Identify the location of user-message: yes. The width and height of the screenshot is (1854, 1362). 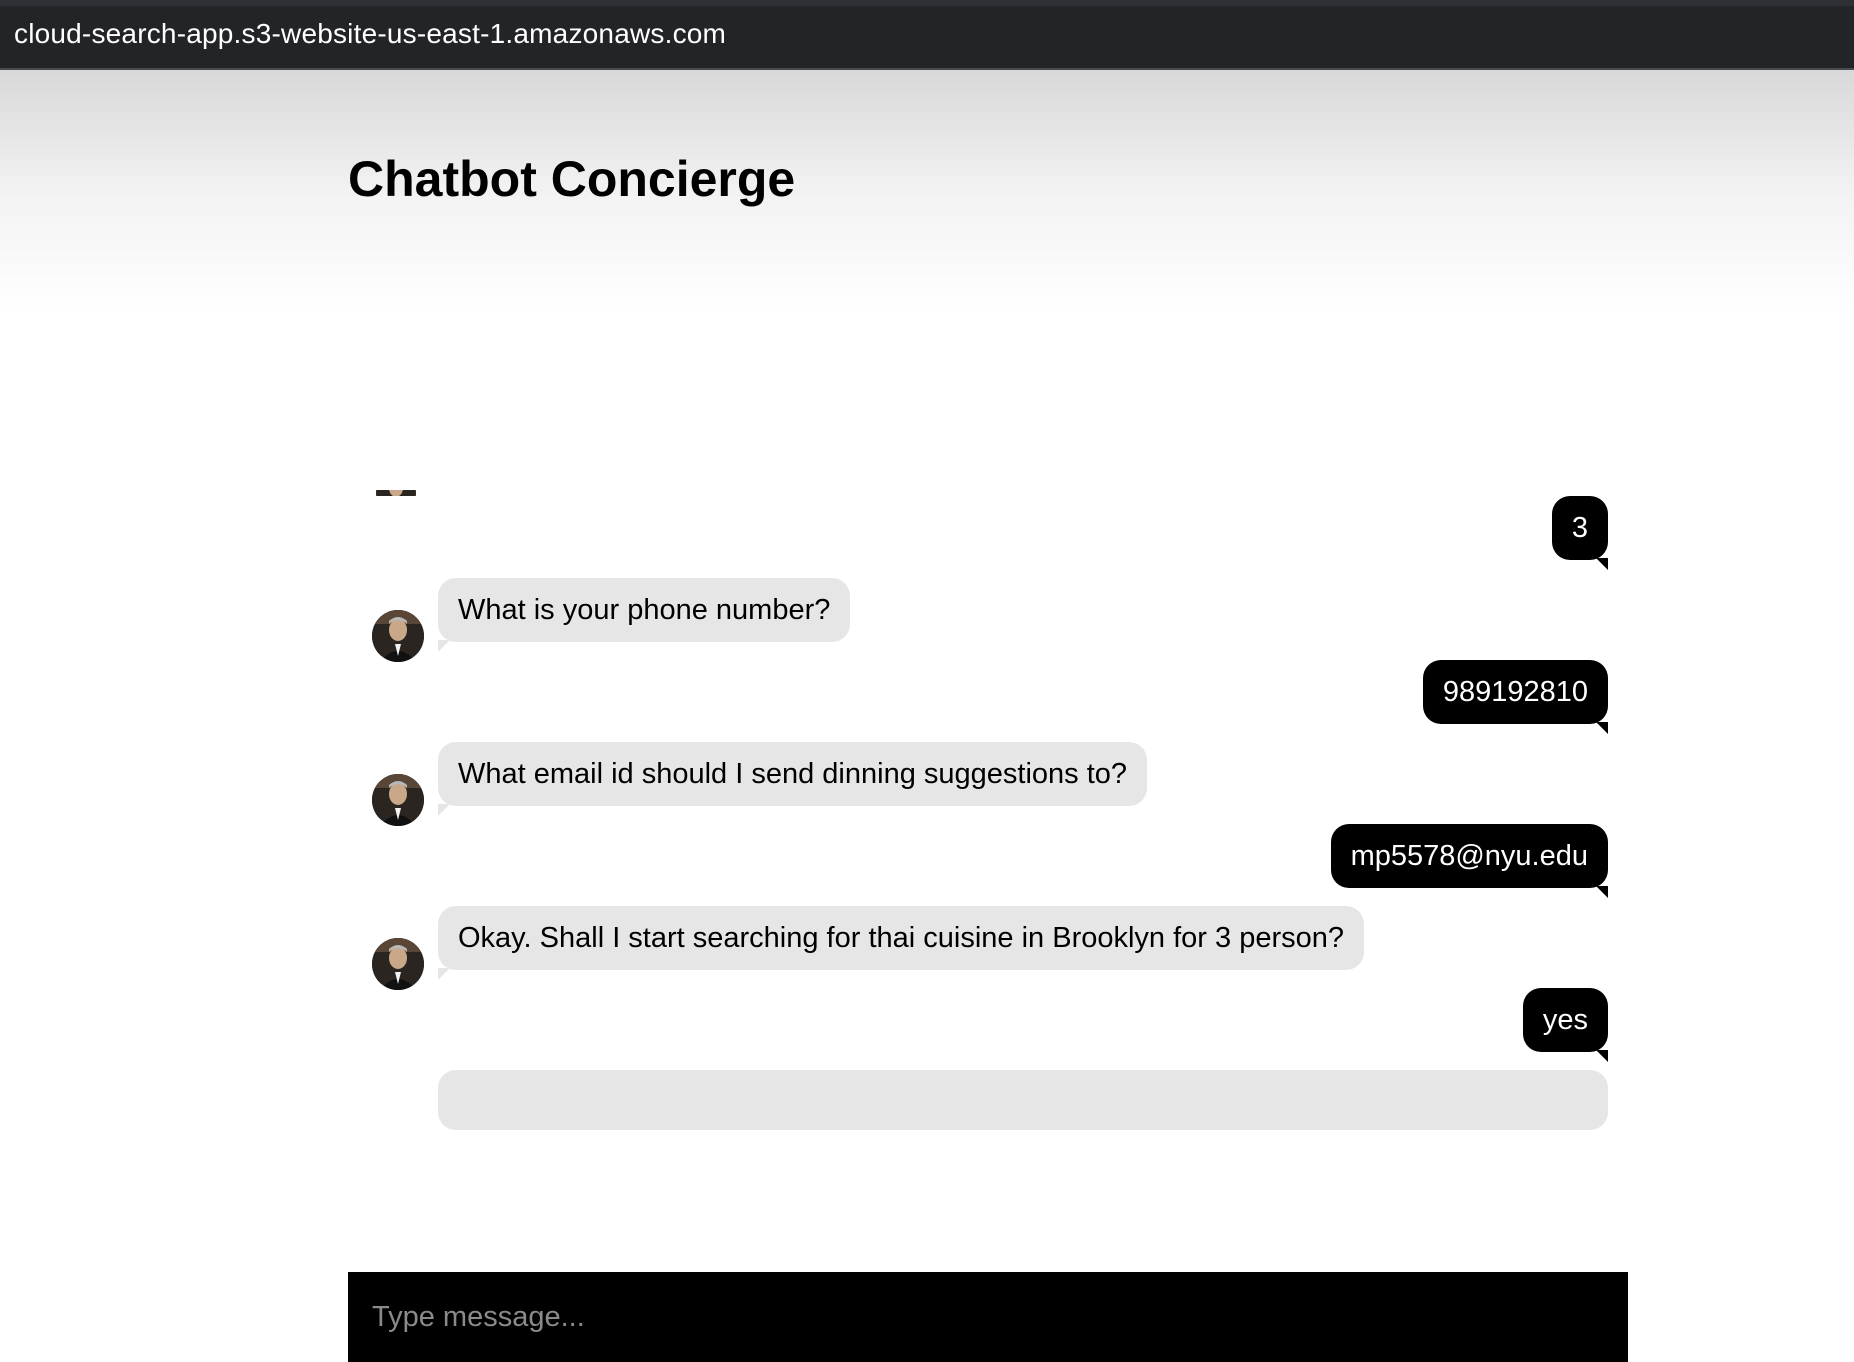
(1565, 1025).